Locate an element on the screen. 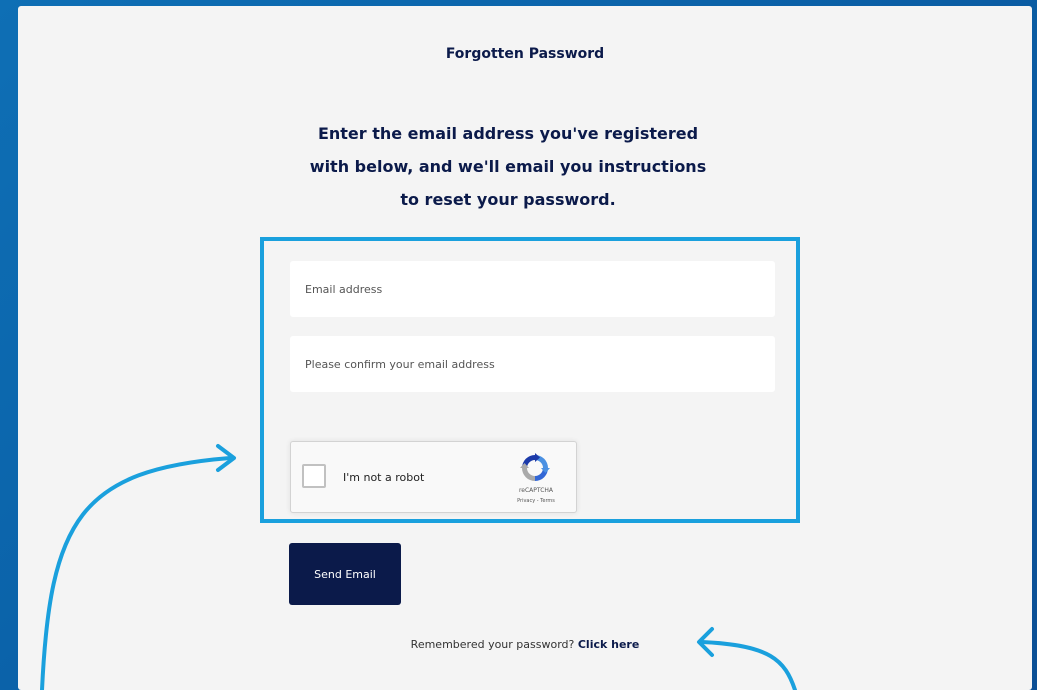  recaptcha-terms-link: Privacy - Terms is located at coordinates (536, 501).